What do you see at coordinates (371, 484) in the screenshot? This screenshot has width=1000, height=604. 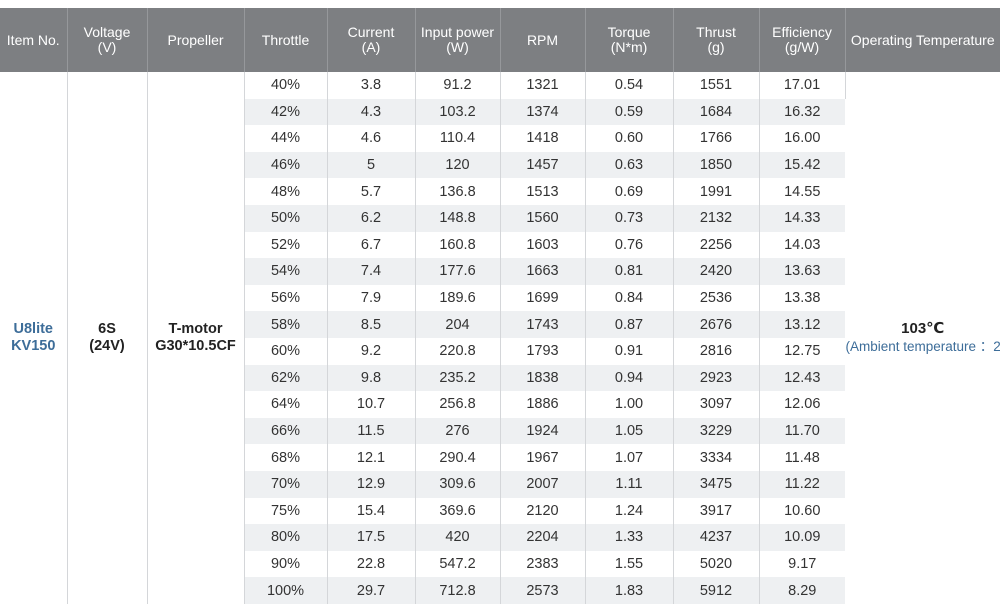 I see `cell-current: 12.9` at bounding box center [371, 484].